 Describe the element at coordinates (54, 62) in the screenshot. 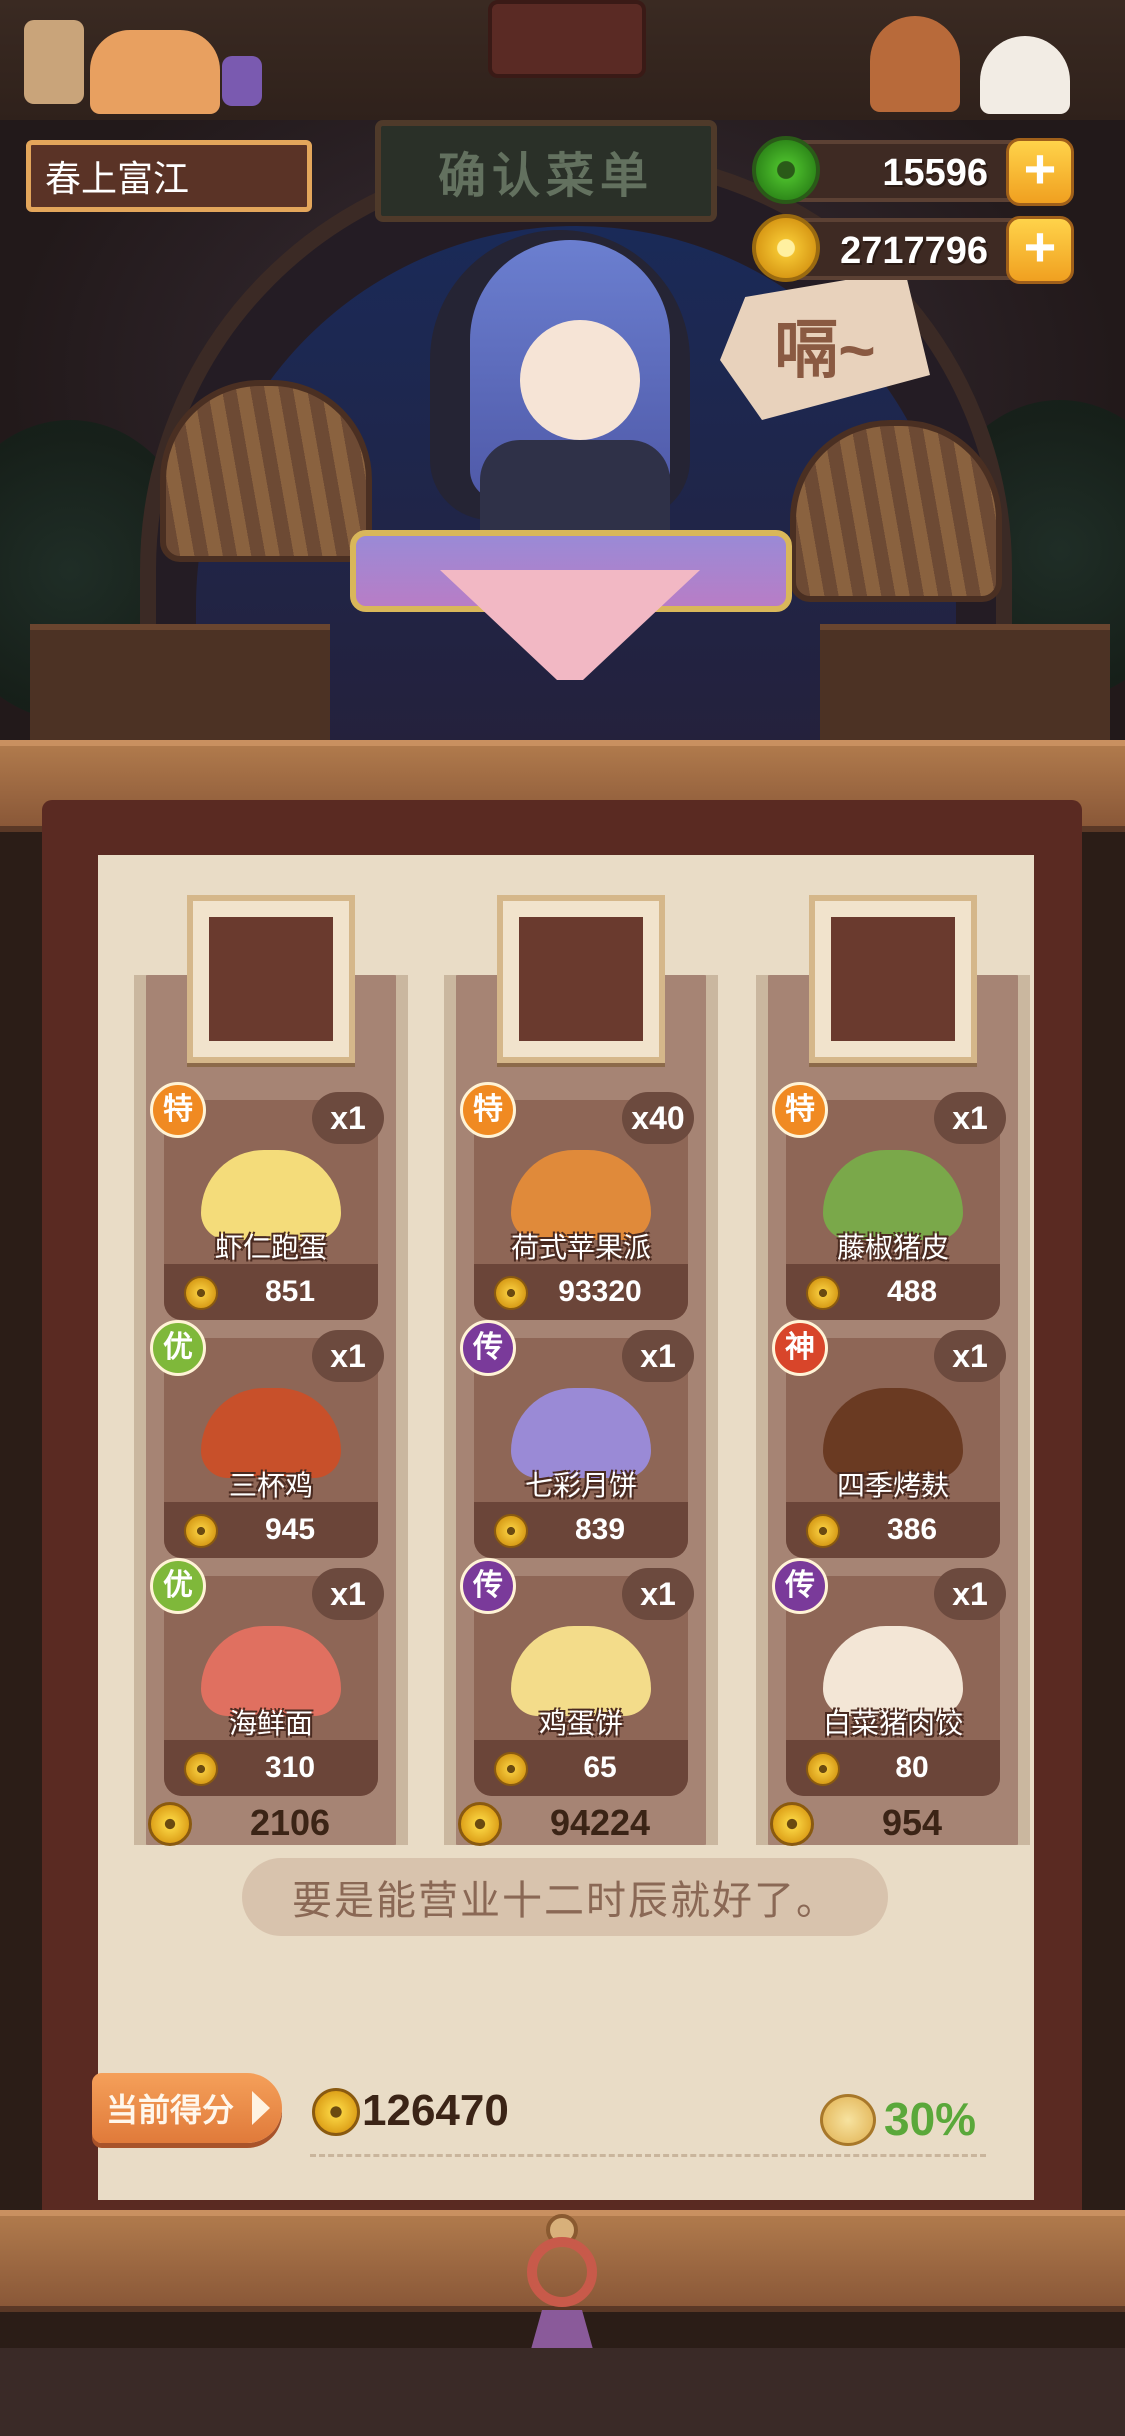

I see `notebook-icon` at that location.